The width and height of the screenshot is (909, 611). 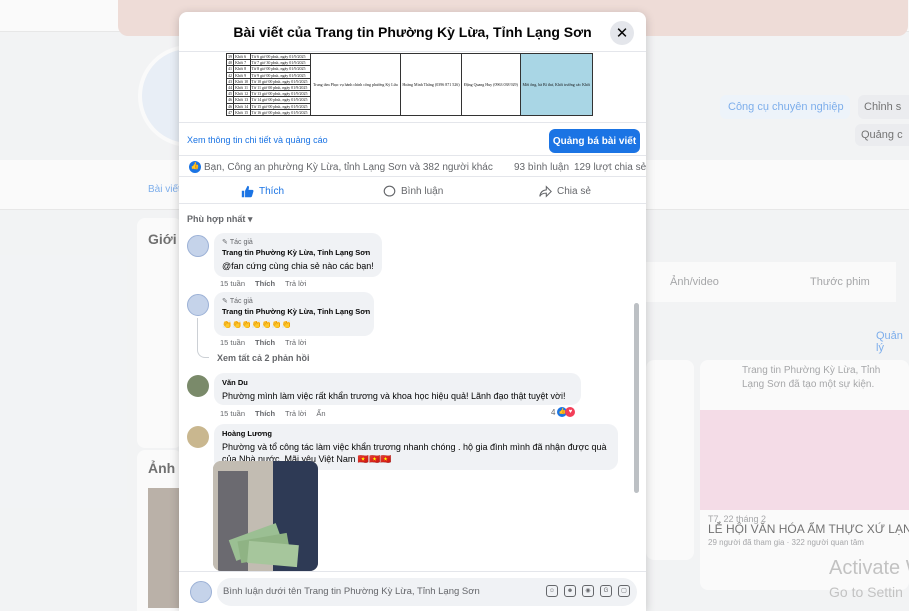 What do you see at coordinates (272, 191) in the screenshot?
I see `like-label: Thích` at bounding box center [272, 191].